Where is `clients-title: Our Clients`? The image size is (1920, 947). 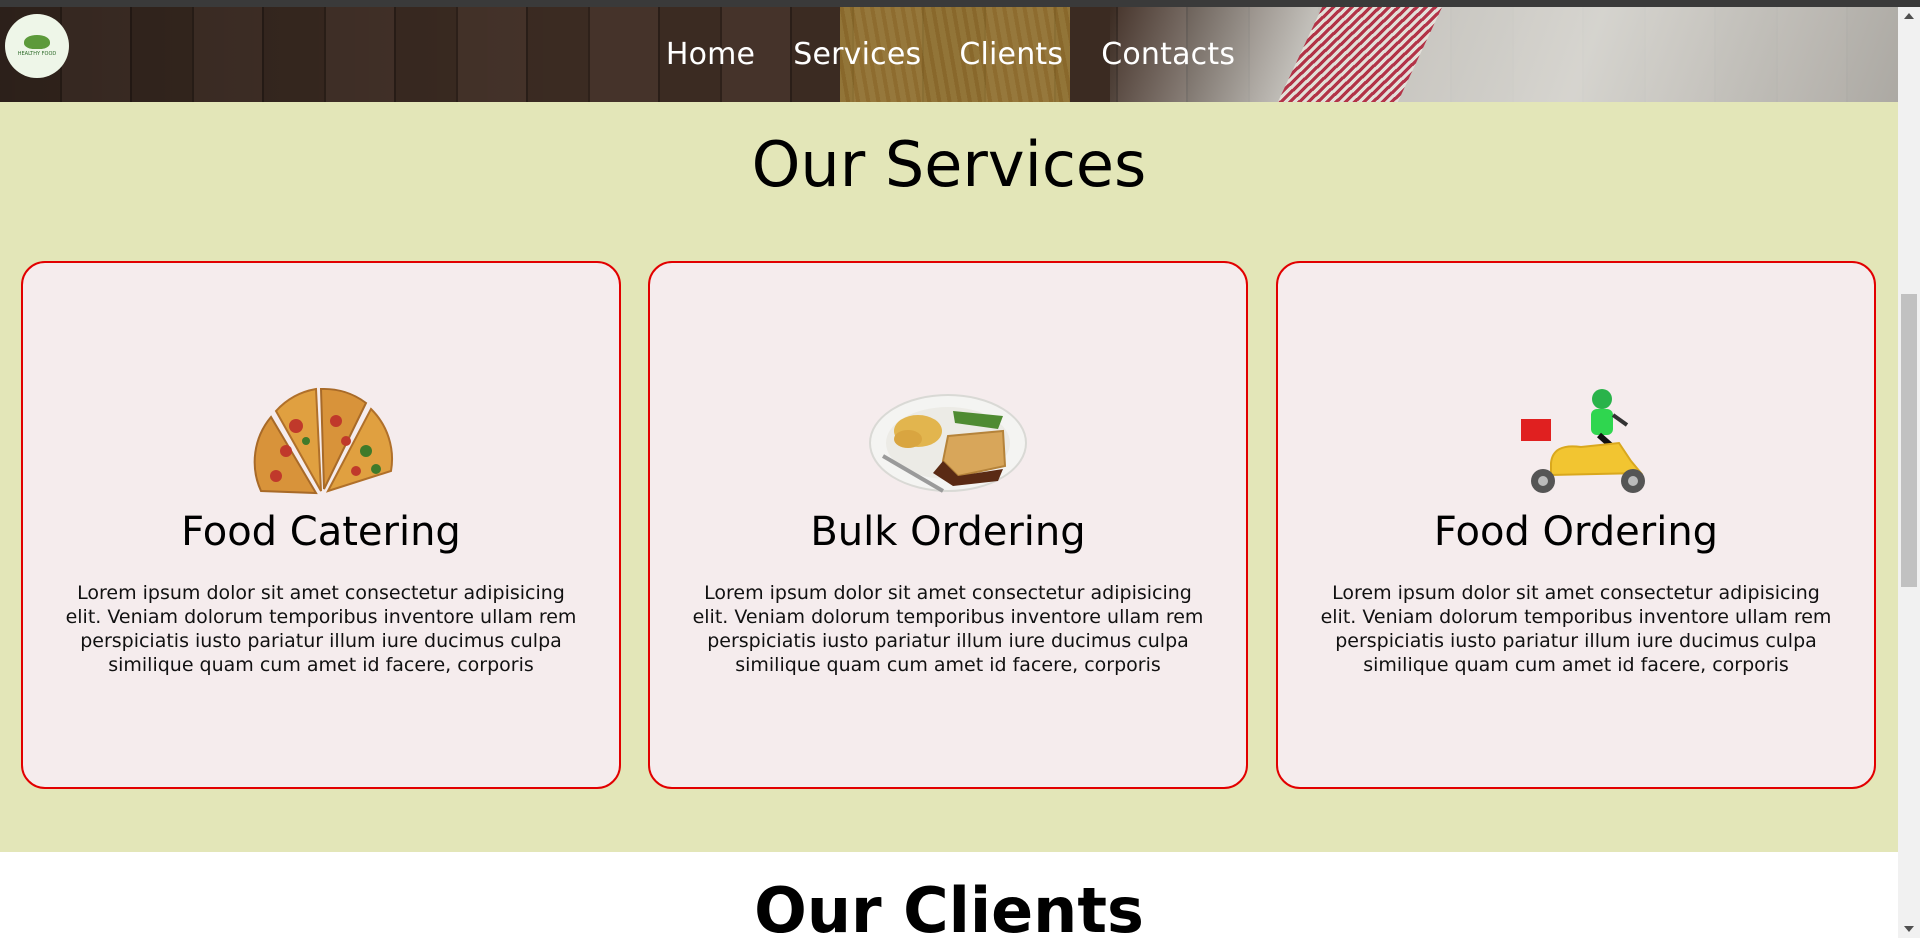
clients-title: Our Clients is located at coordinates (949, 910).